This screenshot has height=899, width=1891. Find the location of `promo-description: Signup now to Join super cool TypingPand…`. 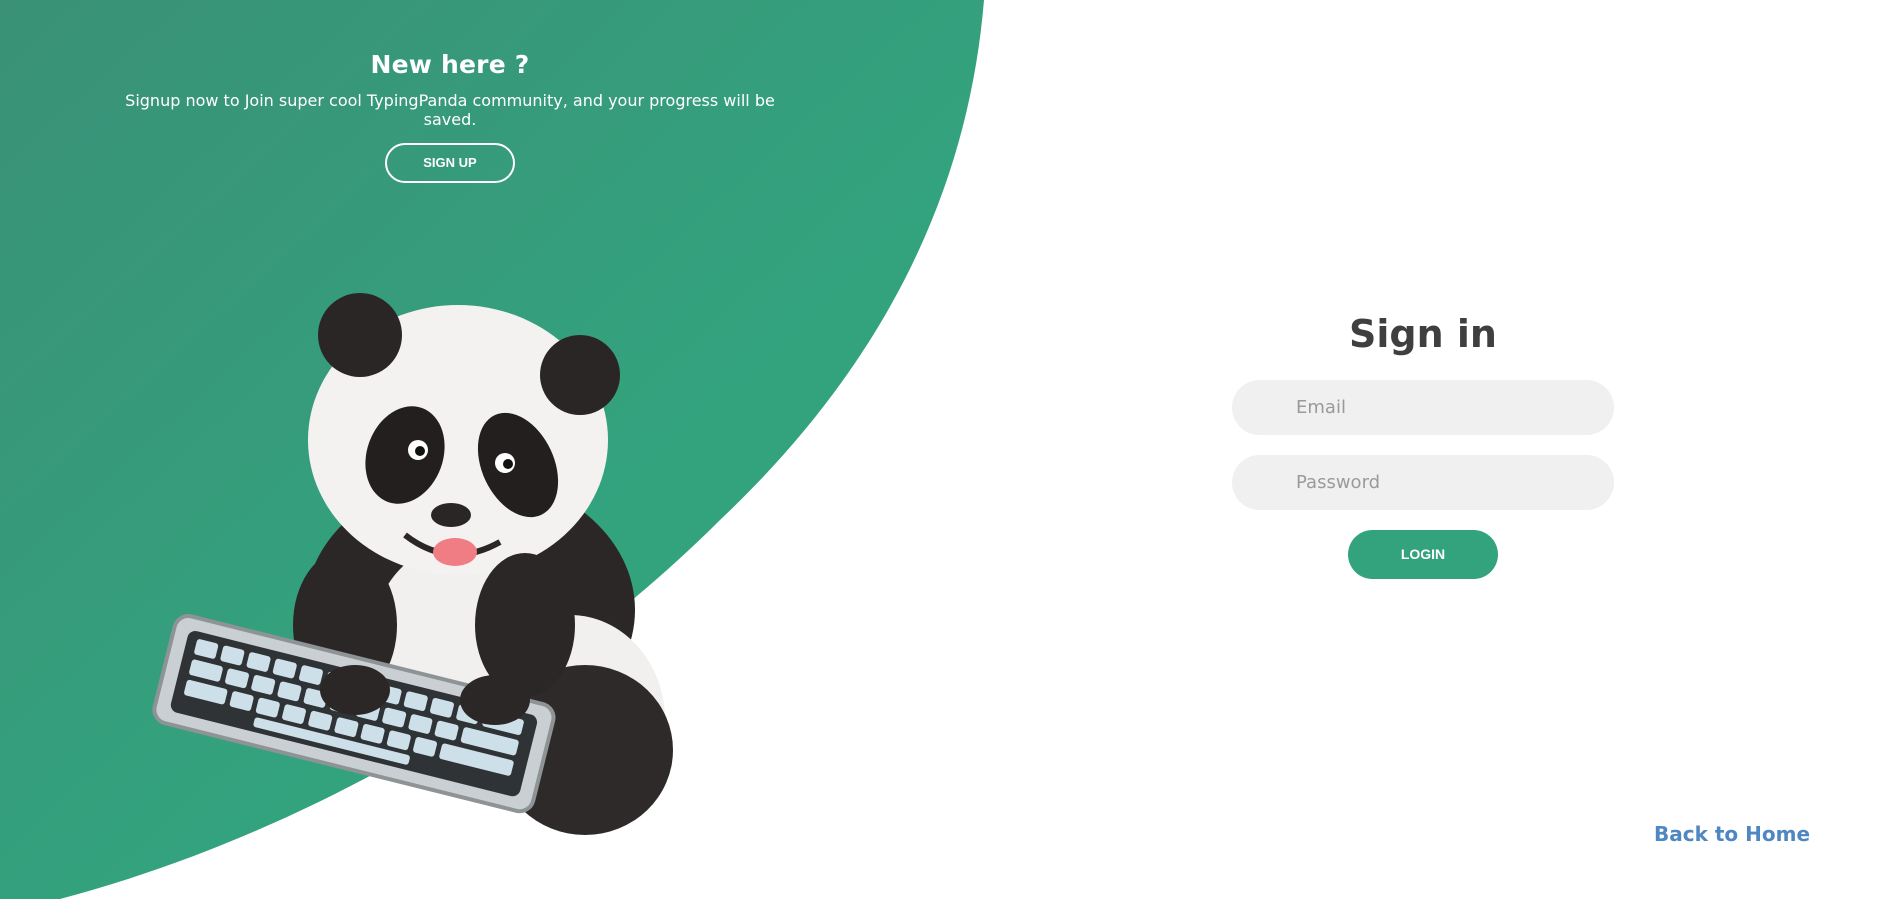

promo-description: Signup now to Join super cool TypingPand… is located at coordinates (450, 110).